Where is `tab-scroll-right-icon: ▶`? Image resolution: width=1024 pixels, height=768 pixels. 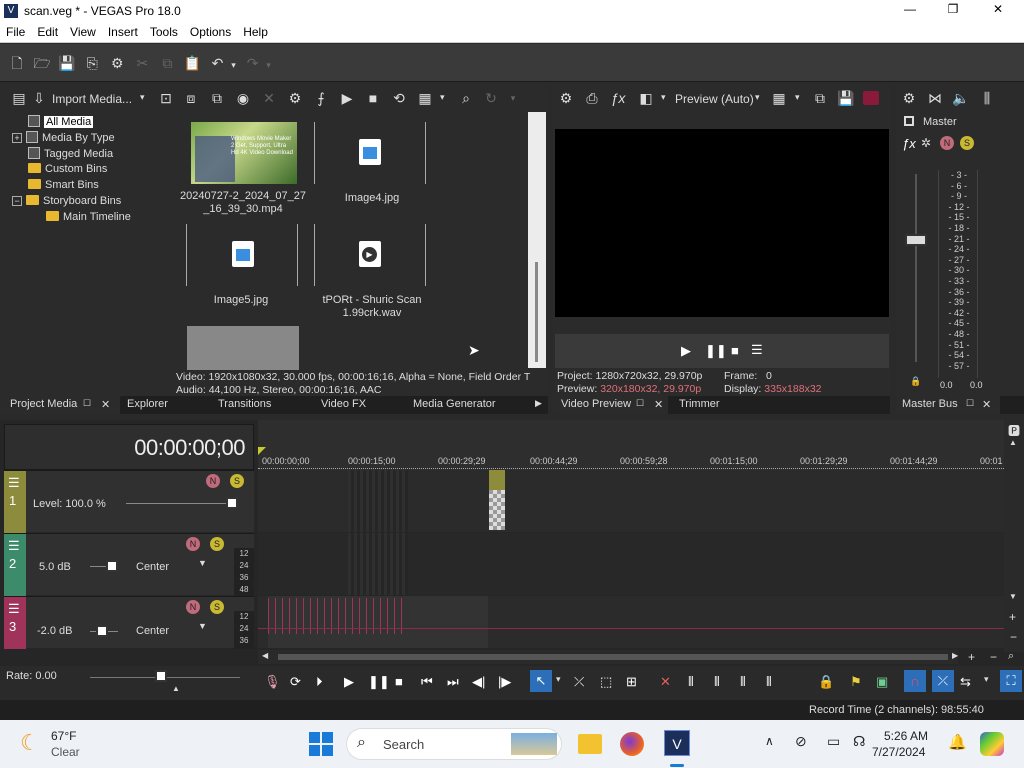
tab-scroll-right-icon: ▶ is located at coordinates (538, 403).